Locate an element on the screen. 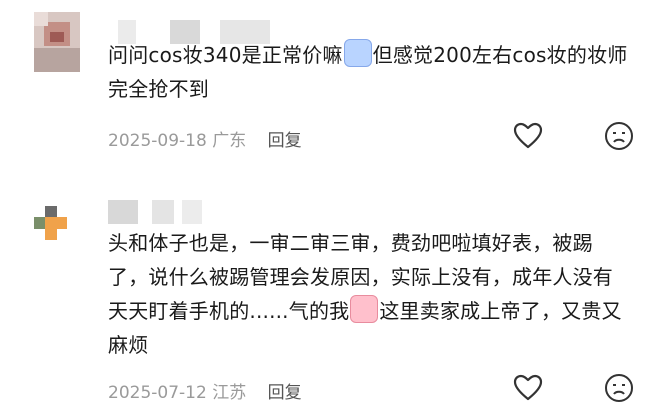 The width and height of the screenshot is (660, 408). comment-text: 问问cos妆340是正常价嘛 但感觉200左右cos妆的妆师完全抢不到 is located at coordinates (368, 72).